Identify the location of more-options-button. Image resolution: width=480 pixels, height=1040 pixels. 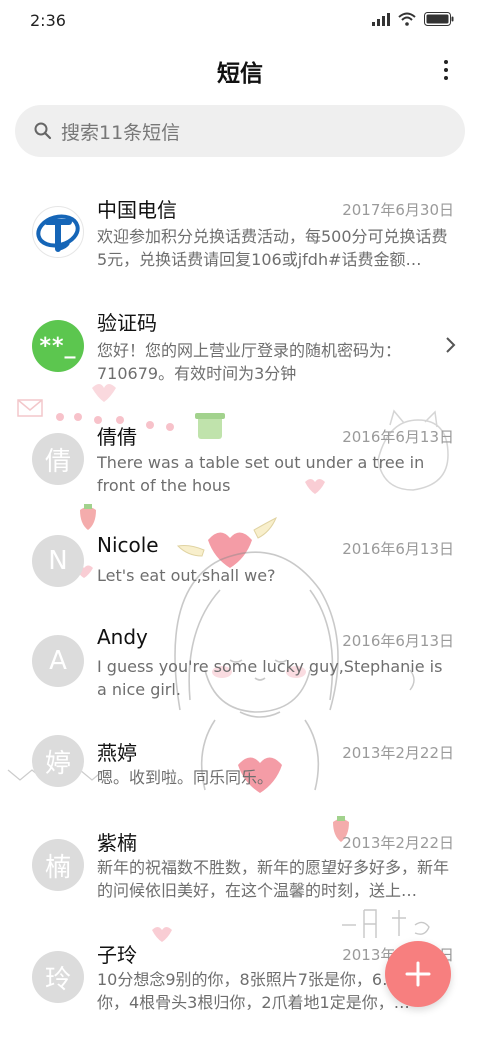
(446, 70).